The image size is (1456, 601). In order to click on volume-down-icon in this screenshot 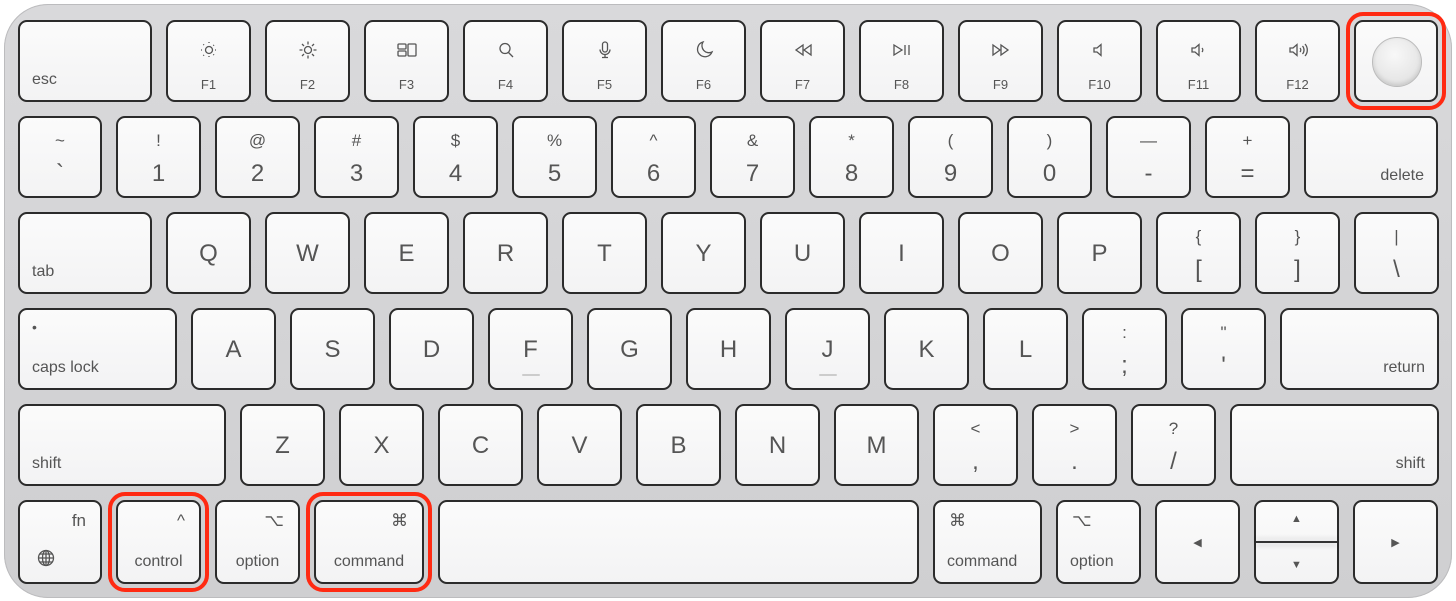, I will do `click(1199, 50)`.